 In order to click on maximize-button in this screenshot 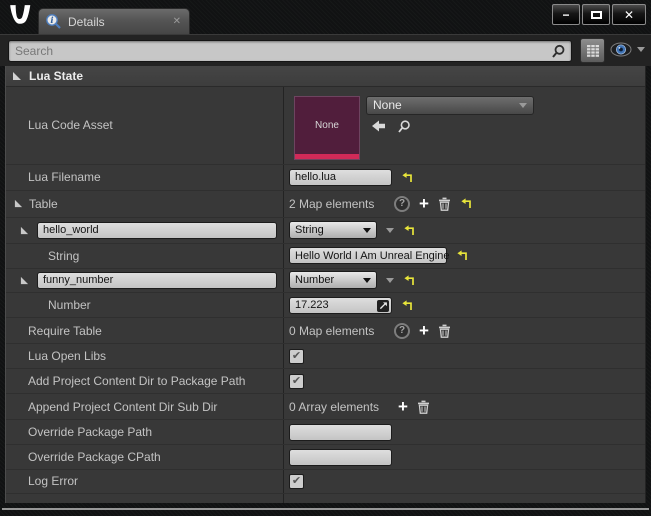, I will do `click(596, 14)`.